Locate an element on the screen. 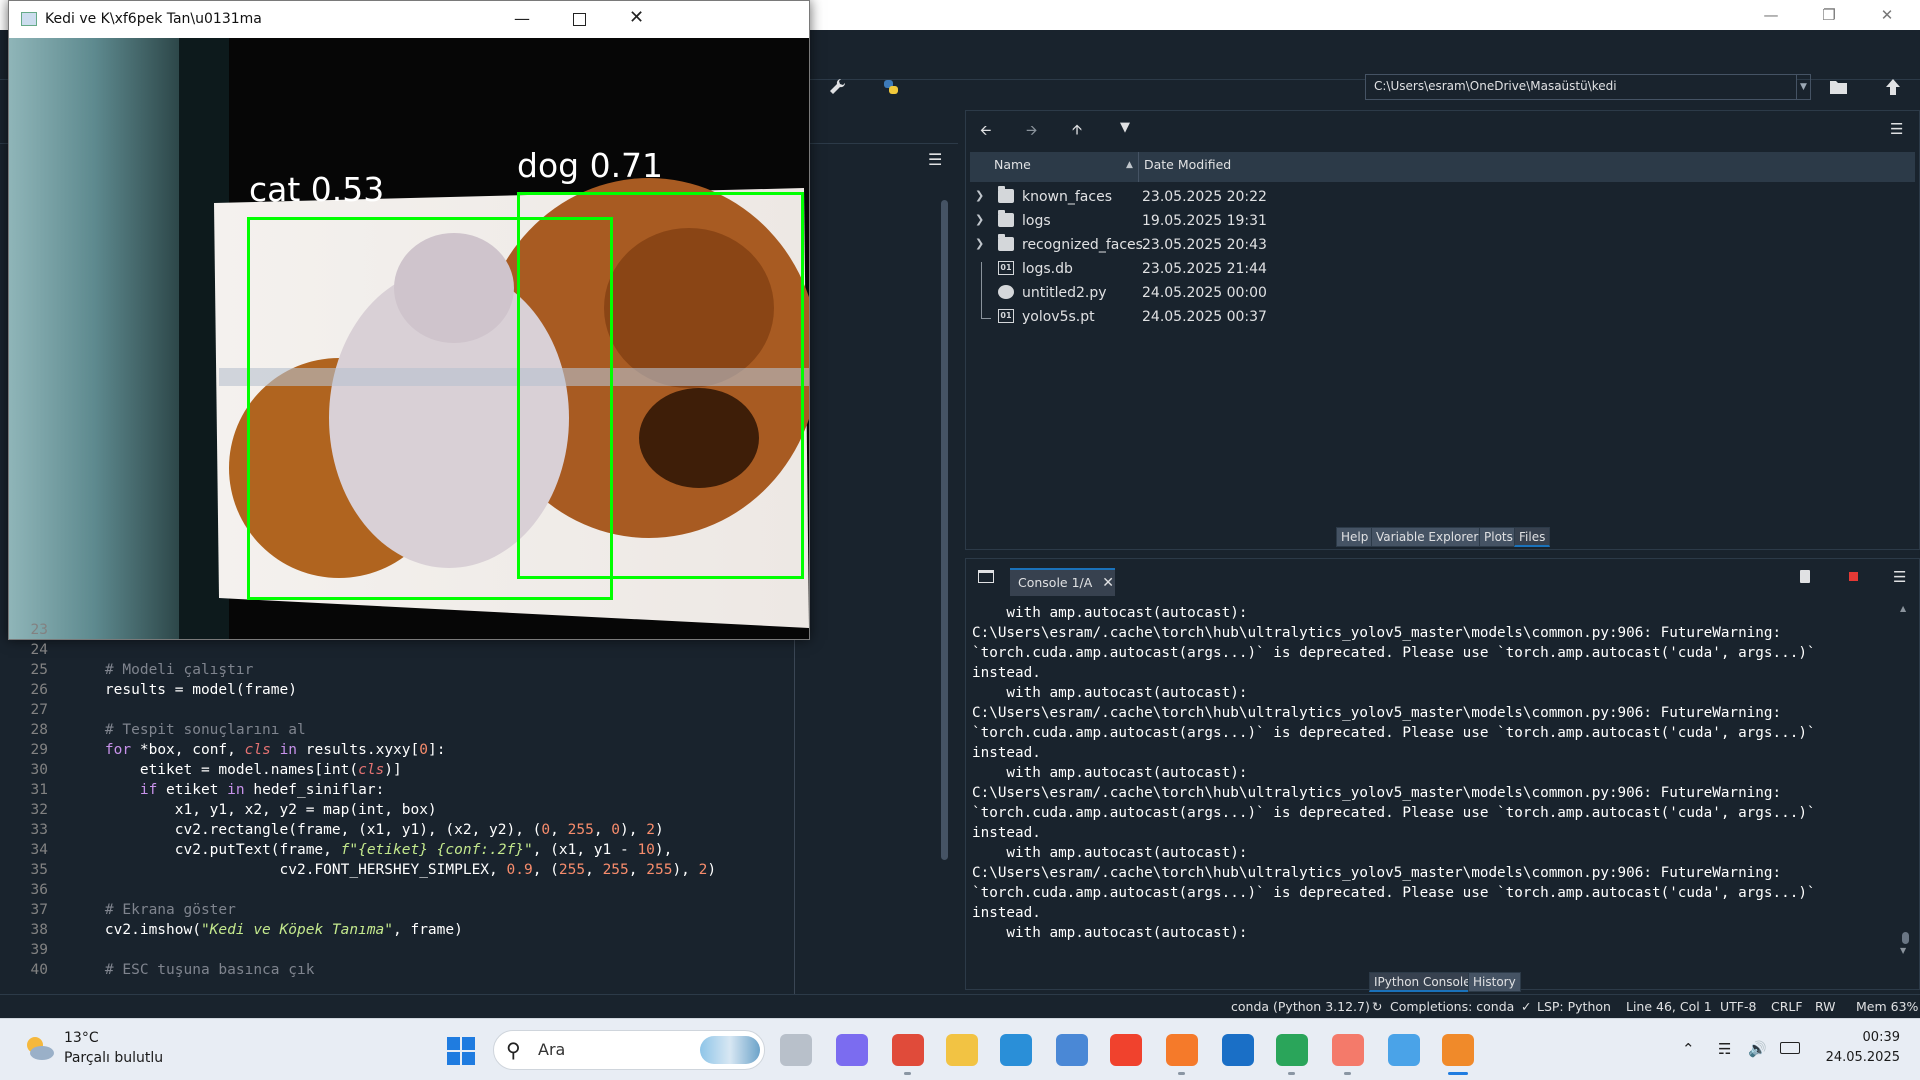  file-name: yolov5s.pt is located at coordinates (1058, 317).